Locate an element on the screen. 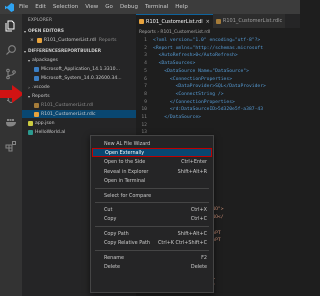 This screenshot has height=296, width=320. menu-item-shortcut: Shift+Alt+C is located at coordinates (192, 233).